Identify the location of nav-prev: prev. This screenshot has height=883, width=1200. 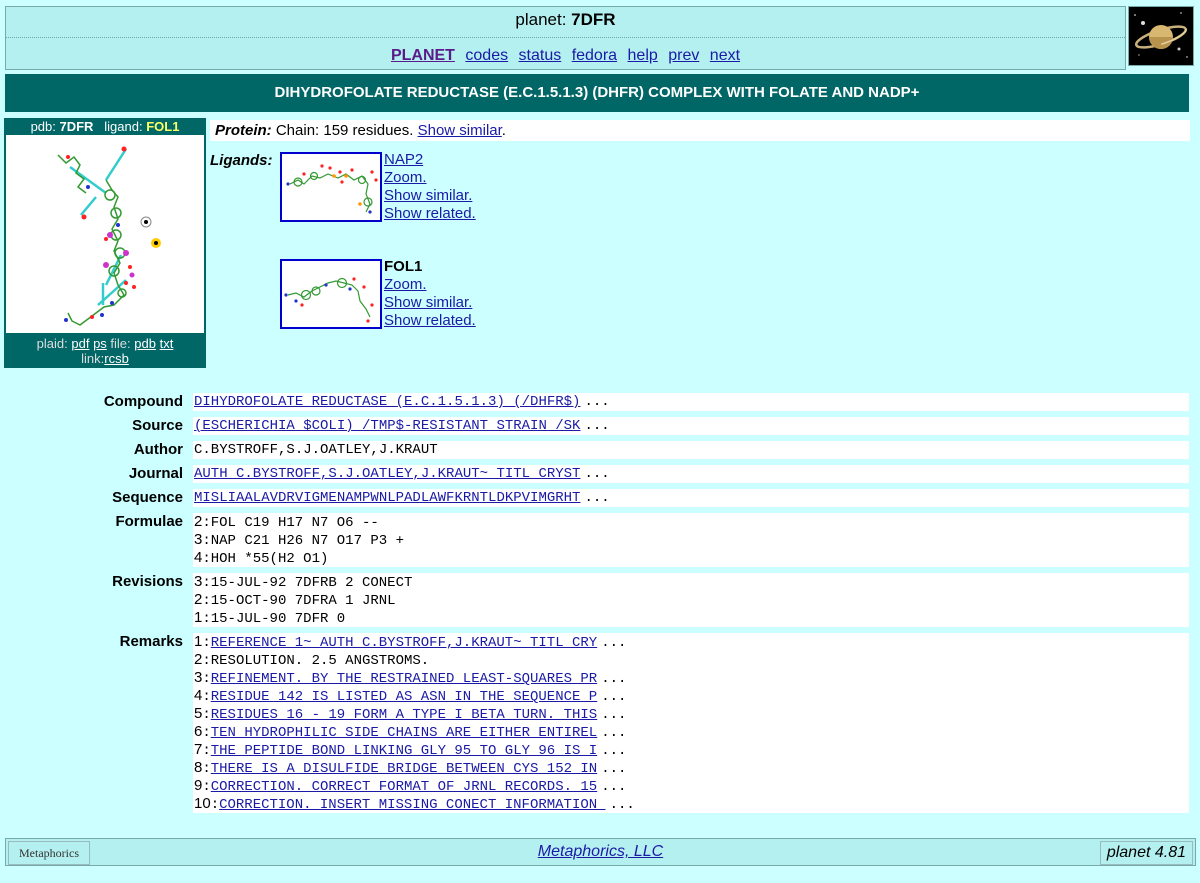
(683, 55).